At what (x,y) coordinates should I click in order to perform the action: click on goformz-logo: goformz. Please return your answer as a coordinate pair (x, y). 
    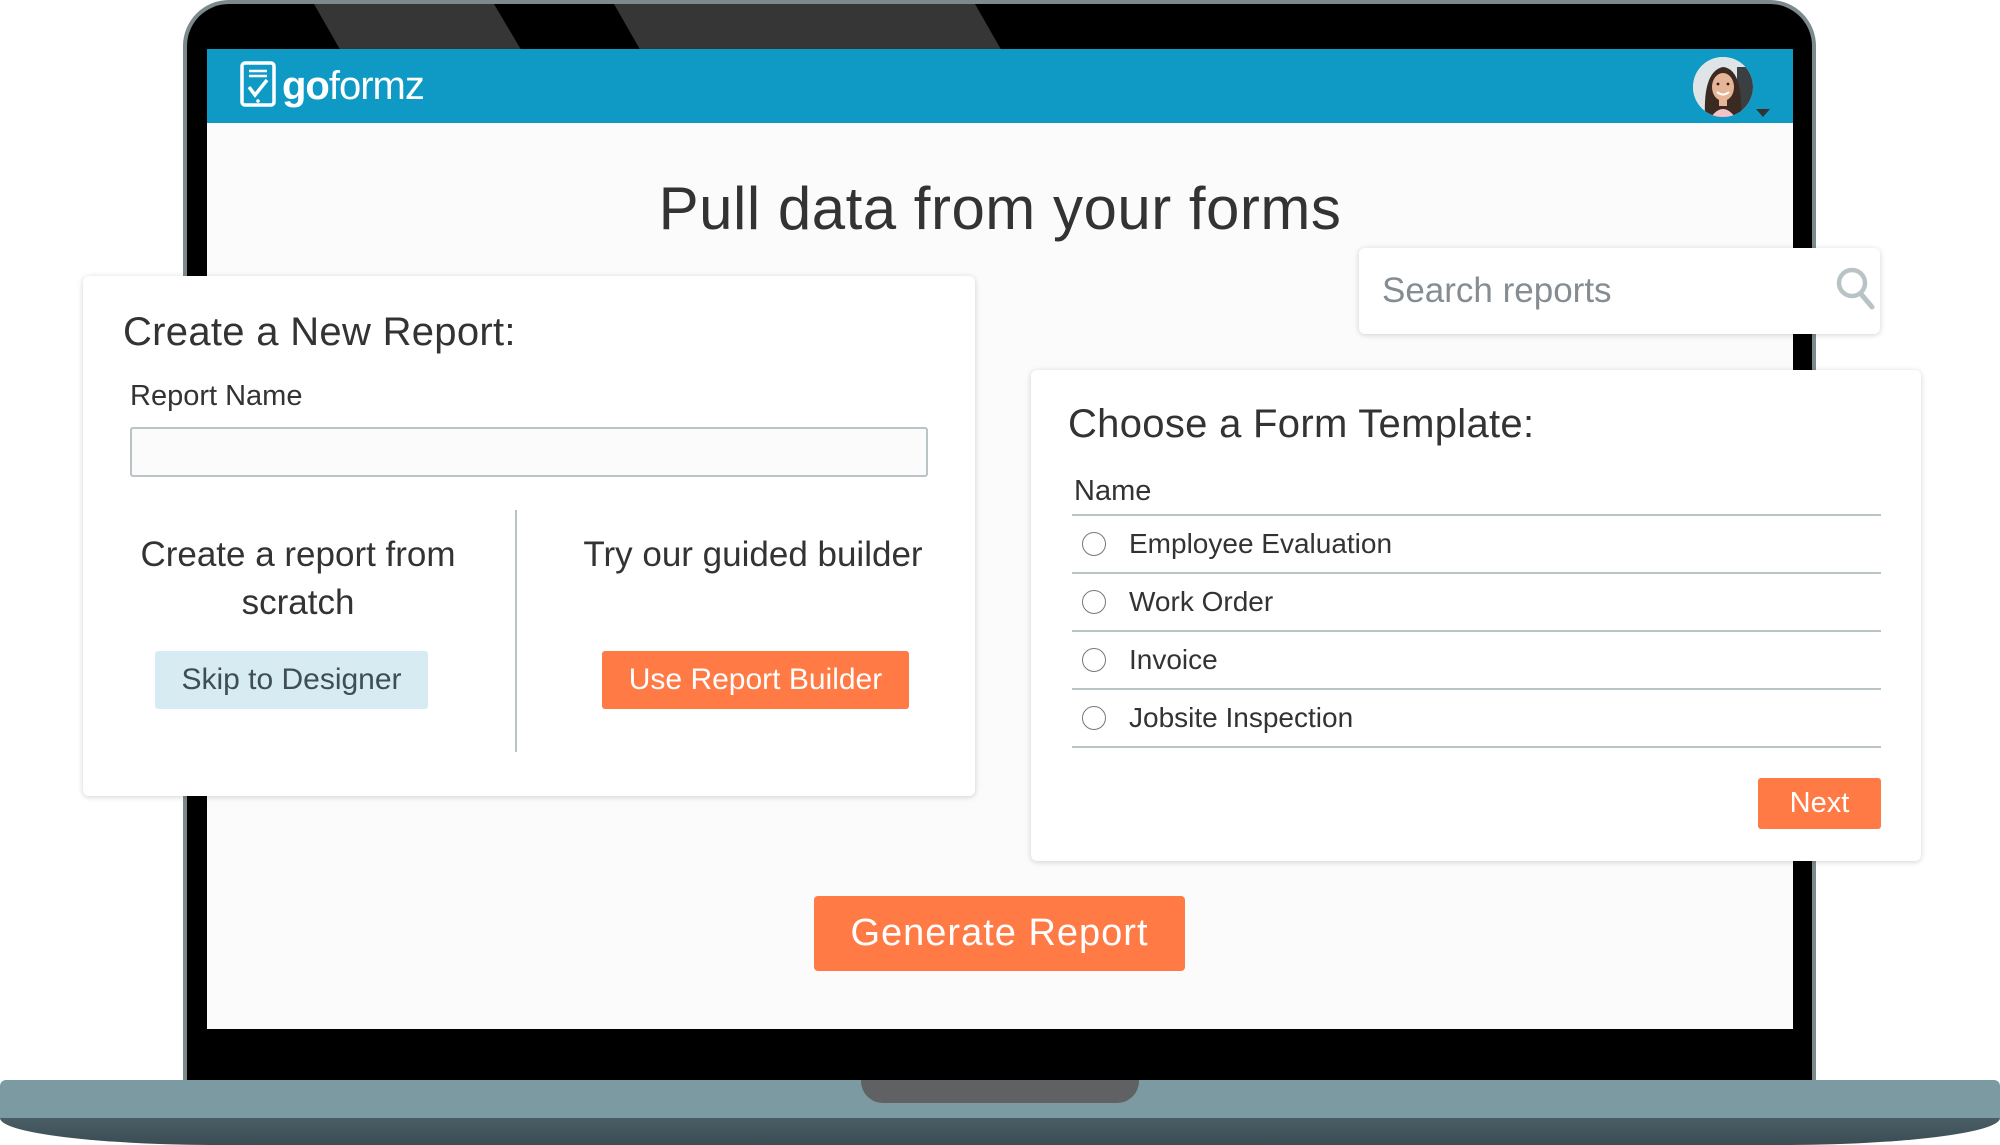
    Looking at the image, I should click on (332, 86).